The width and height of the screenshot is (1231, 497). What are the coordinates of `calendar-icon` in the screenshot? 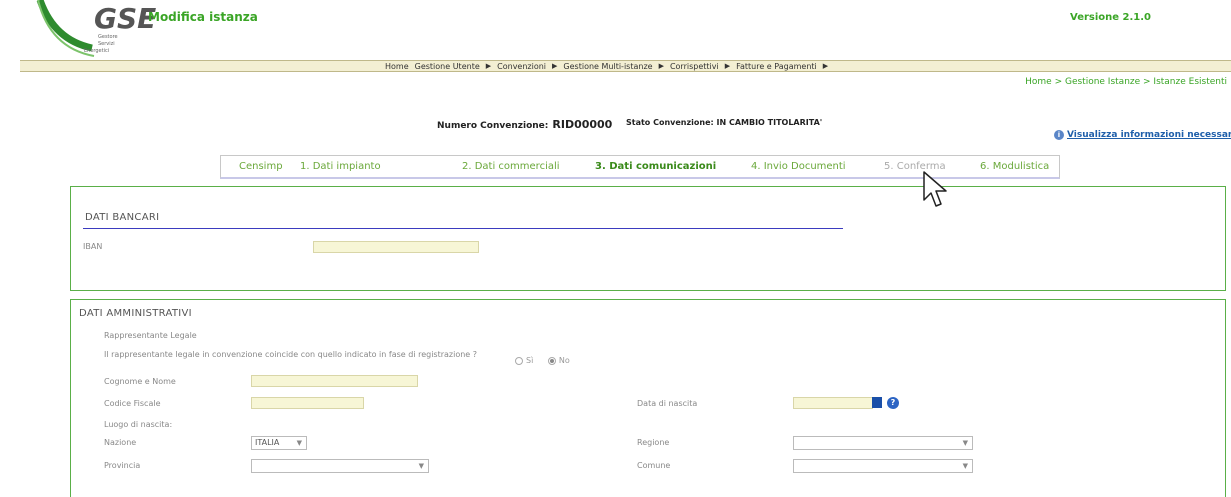 It's located at (877, 402).